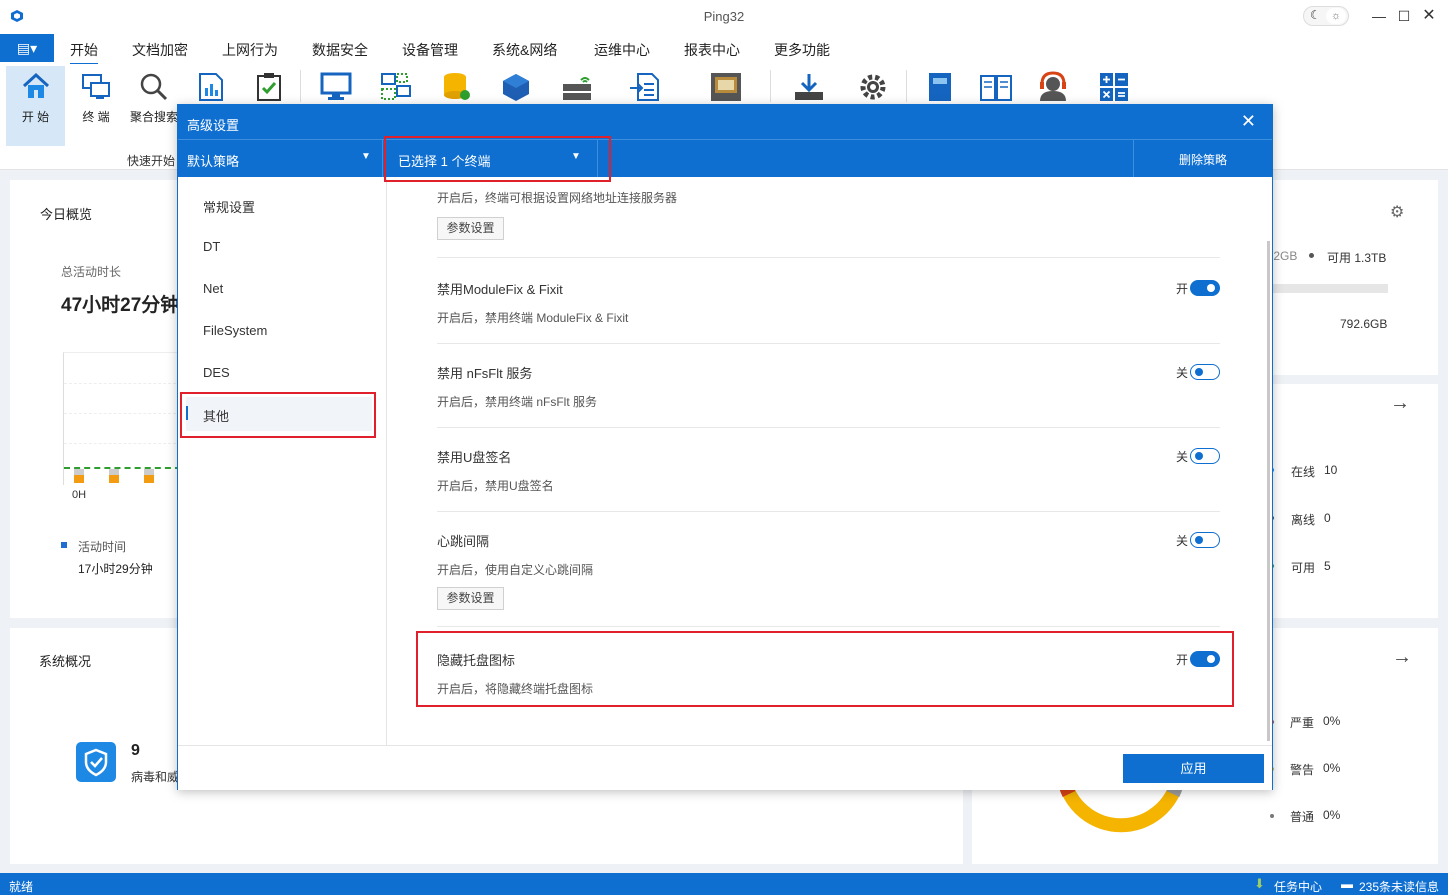 This screenshot has height=895, width=1448. What do you see at coordinates (154, 87) in the screenshot?
I see `search-icon` at bounding box center [154, 87].